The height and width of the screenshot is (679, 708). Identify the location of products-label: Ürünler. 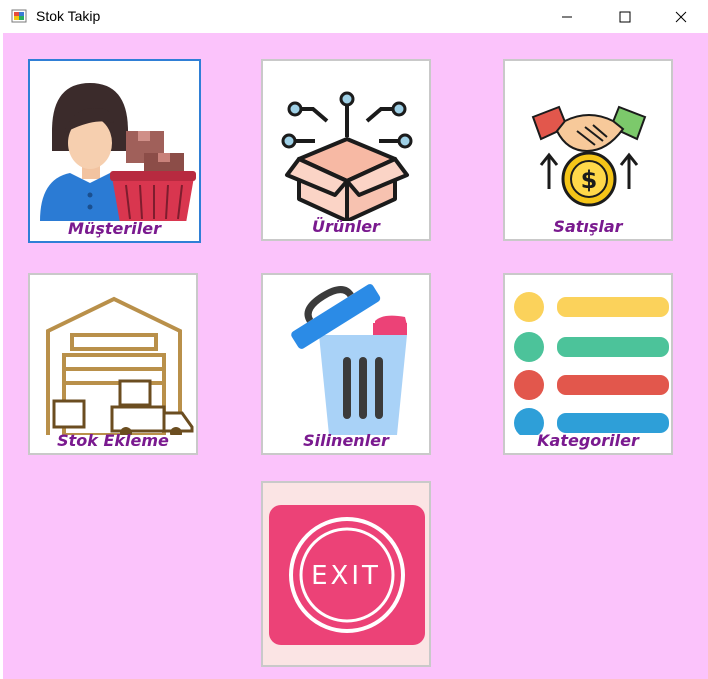
(346, 226).